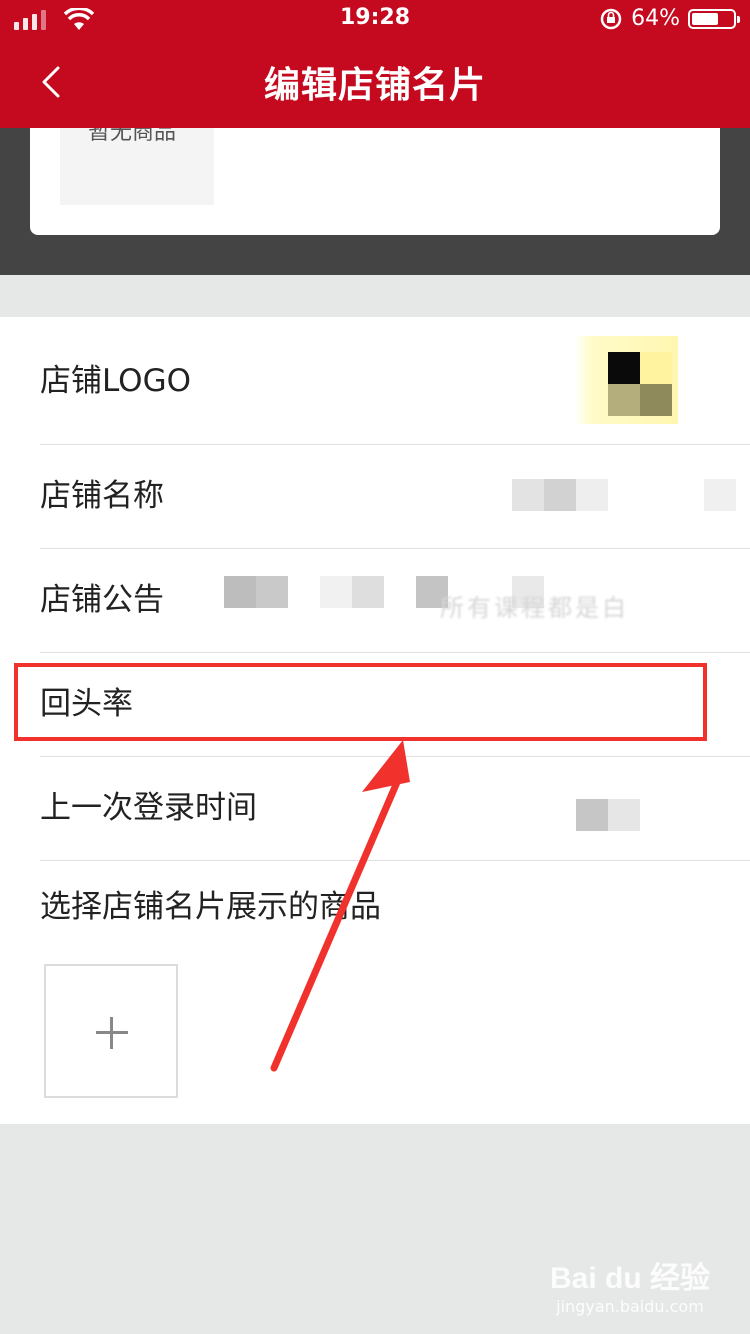 The width and height of the screenshot is (750, 1334). I want to click on row-label: 上一次登录时间, so click(148, 808).